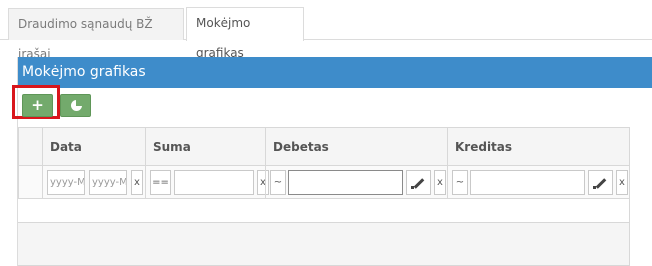  I want to click on add-button: +, so click(37, 105).